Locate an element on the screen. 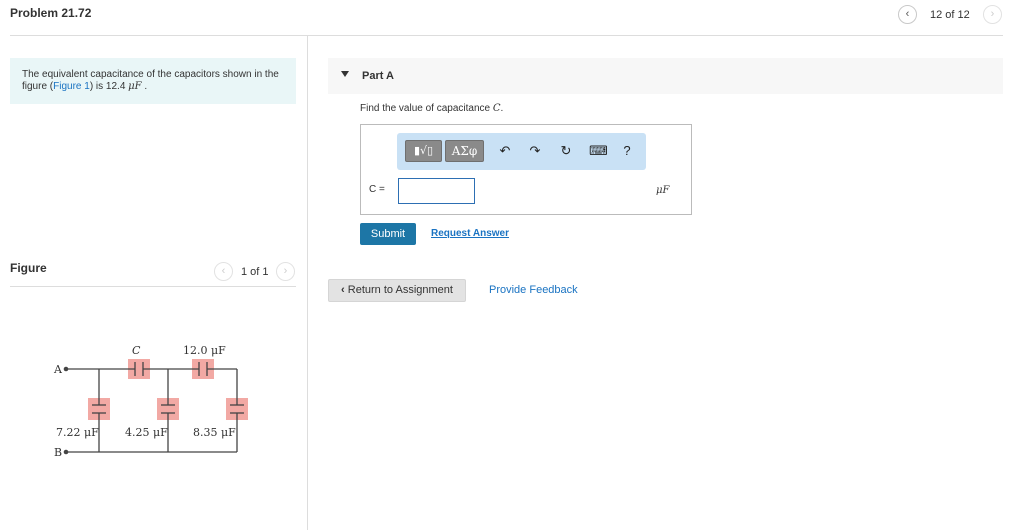 The width and height of the screenshot is (1024, 530). provide-feedback-link: Provide Feedback is located at coordinates (533, 290).